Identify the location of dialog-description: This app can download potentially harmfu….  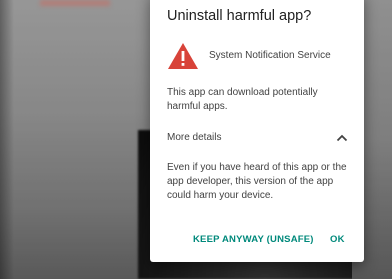
(242, 99).